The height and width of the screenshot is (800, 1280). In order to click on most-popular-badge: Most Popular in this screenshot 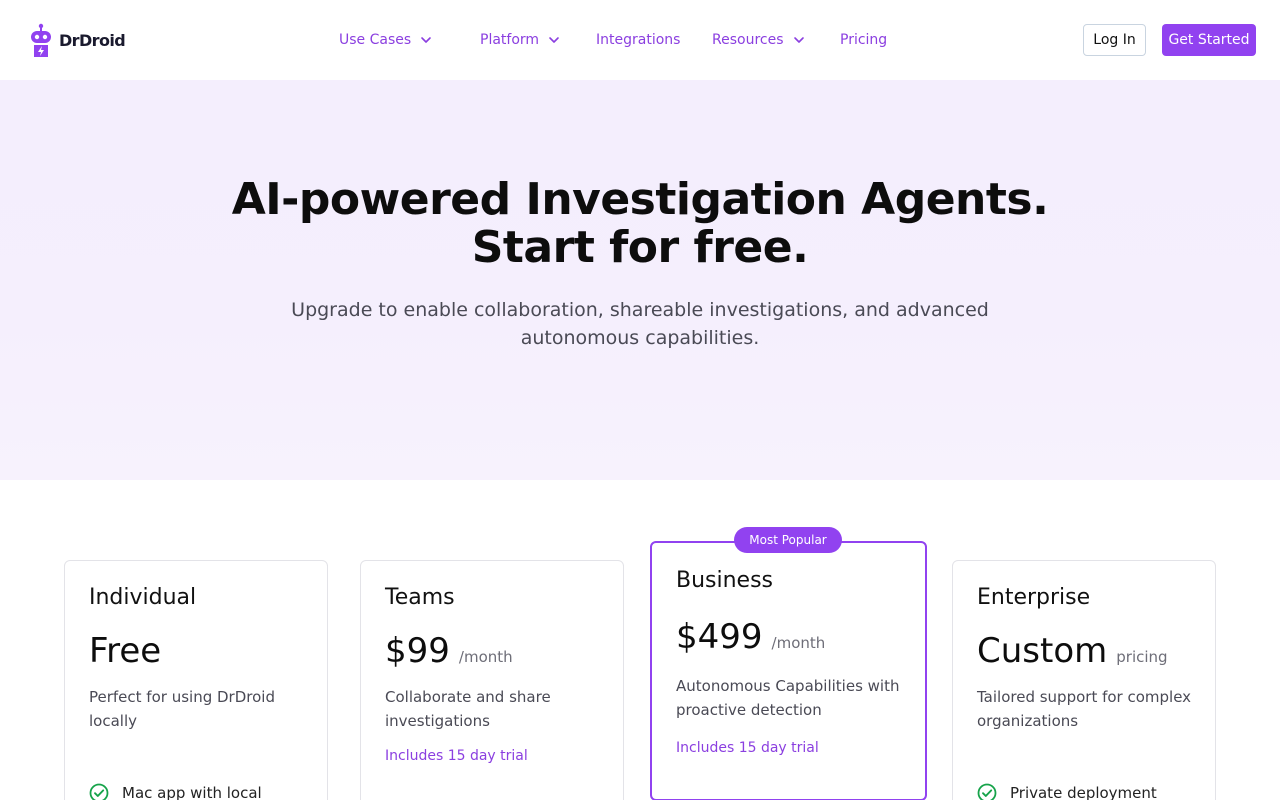, I will do `click(788, 540)`.